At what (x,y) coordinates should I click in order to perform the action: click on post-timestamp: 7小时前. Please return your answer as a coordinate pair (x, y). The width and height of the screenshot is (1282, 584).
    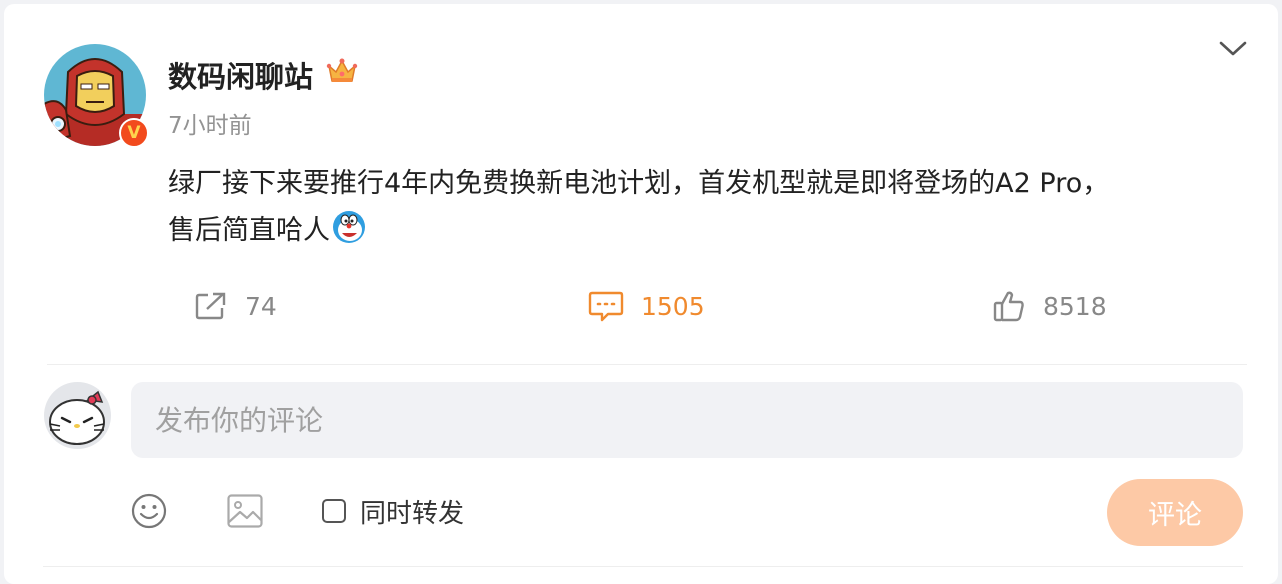
    Looking at the image, I should click on (210, 123).